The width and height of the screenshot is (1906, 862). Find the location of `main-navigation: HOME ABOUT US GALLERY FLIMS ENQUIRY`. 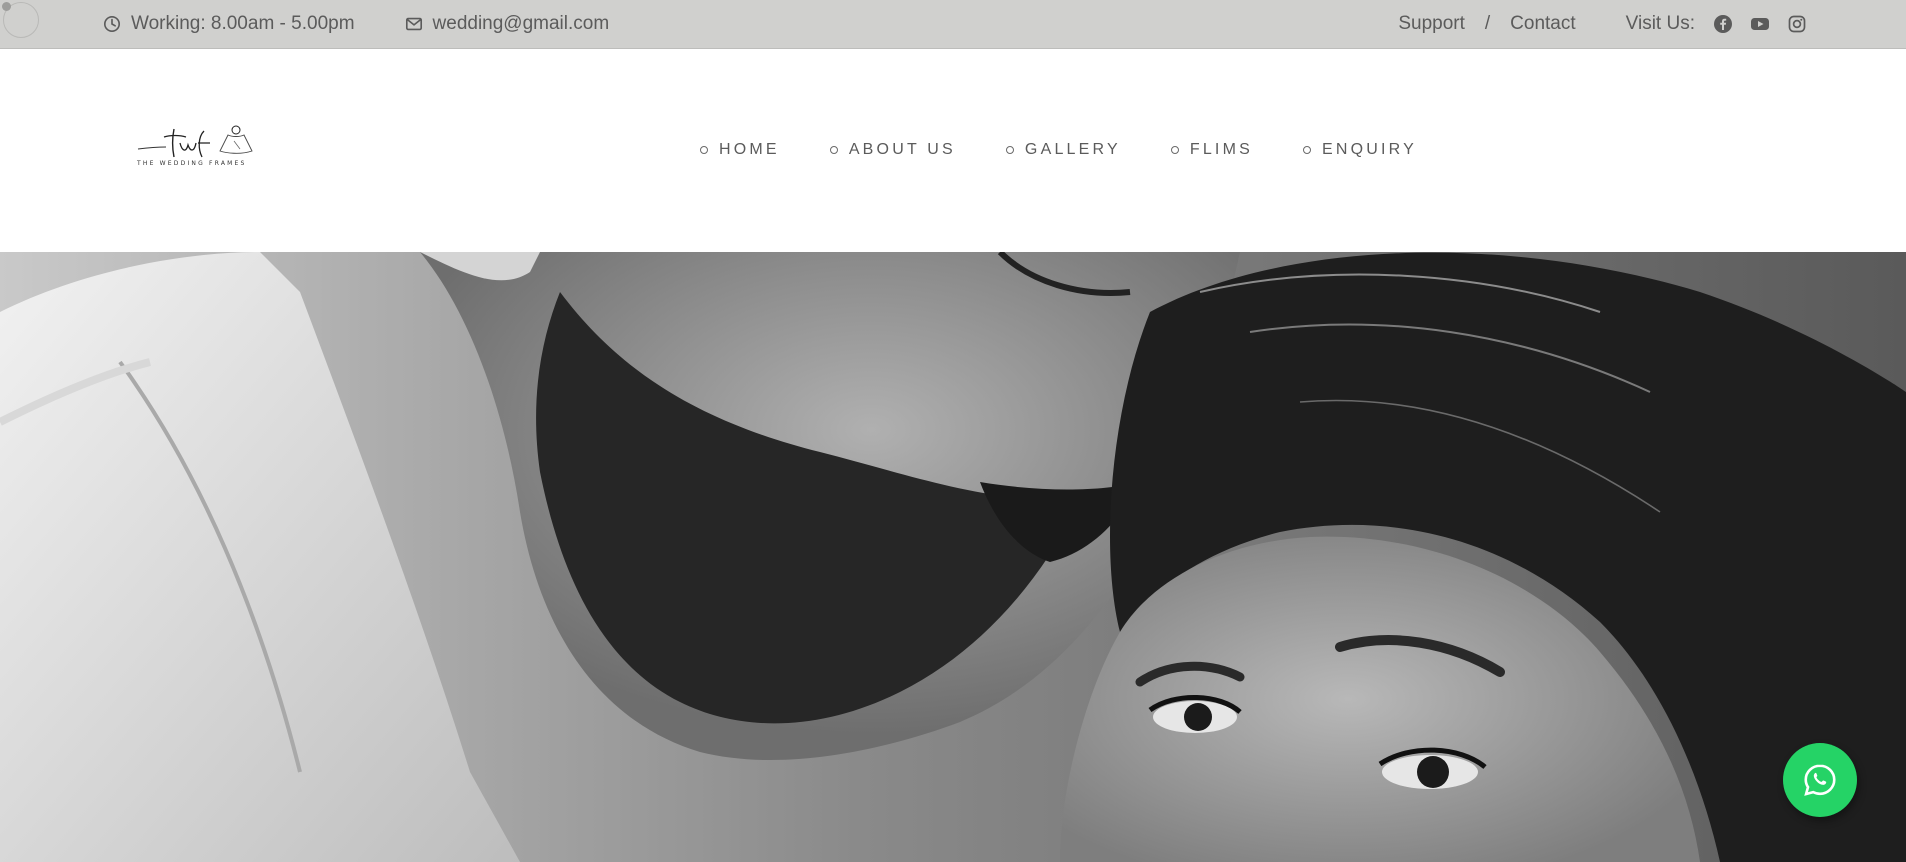

main-navigation: HOME ABOUT US GALLERY FLIMS ENQUIRY is located at coordinates (1058, 150).